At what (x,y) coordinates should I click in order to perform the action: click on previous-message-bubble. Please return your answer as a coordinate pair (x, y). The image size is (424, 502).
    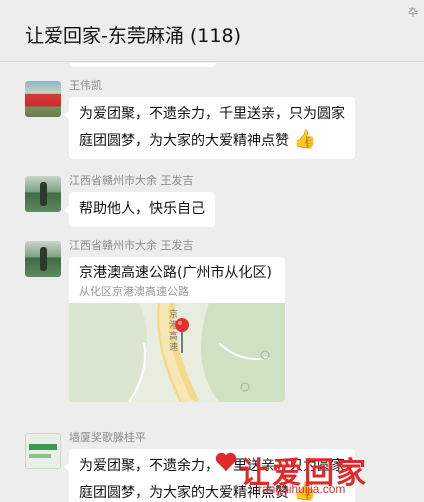
    Looking at the image, I should click on (143, 65).